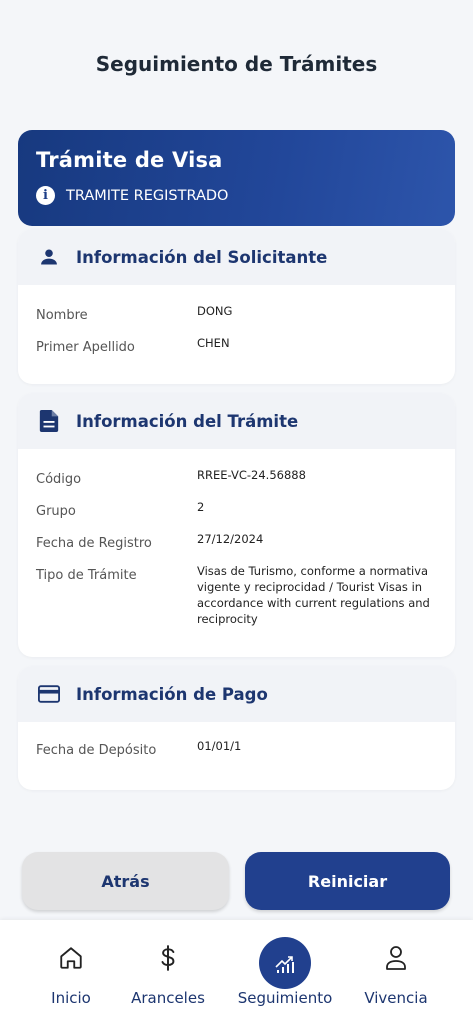 The height and width of the screenshot is (1024, 473). Describe the element at coordinates (49, 421) in the screenshot. I see `document-icon` at that location.